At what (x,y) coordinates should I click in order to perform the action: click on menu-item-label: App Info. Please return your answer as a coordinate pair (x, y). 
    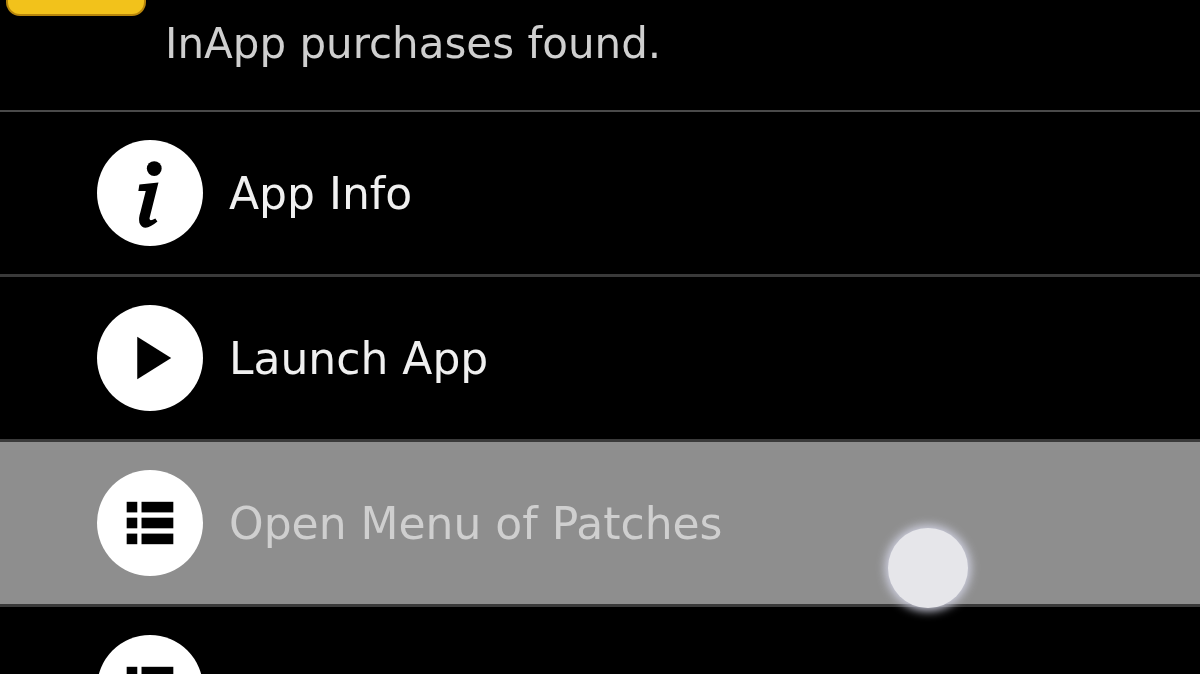
    Looking at the image, I should click on (321, 193).